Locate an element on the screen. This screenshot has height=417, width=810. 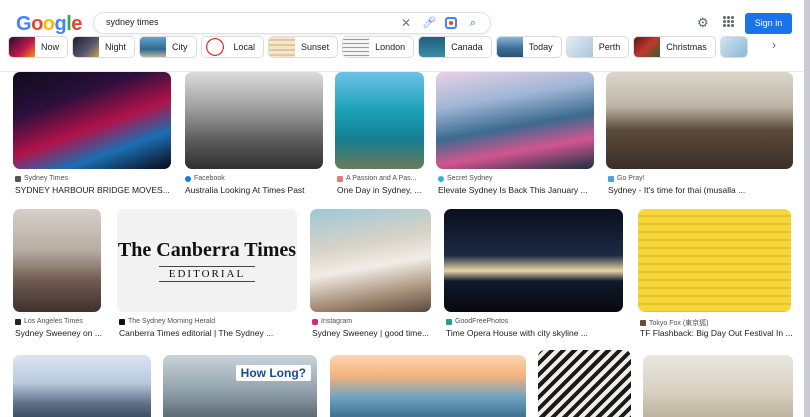
search-input: sydney times is located at coordinates (132, 22).